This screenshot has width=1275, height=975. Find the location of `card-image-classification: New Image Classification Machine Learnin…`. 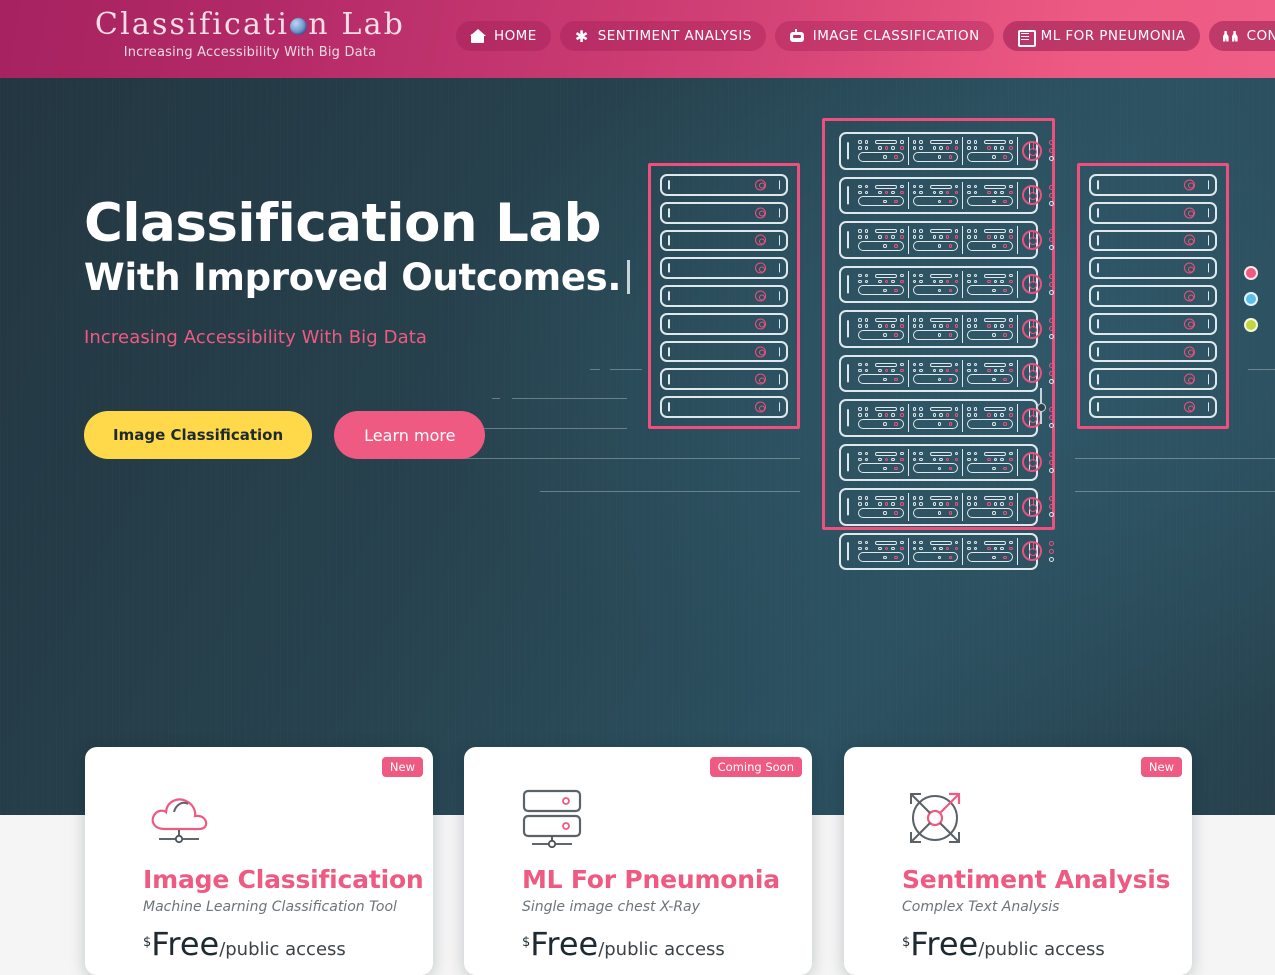

card-image-classification: New Image Classification Machine Learnin… is located at coordinates (259, 861).